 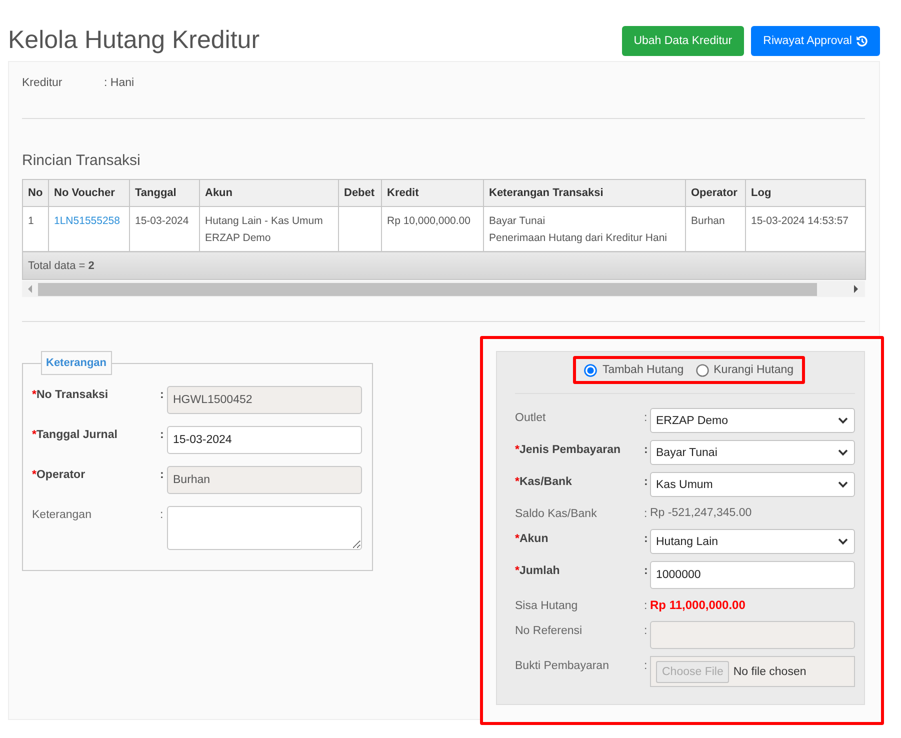 What do you see at coordinates (562, 666) in the screenshot?
I see `field-label: Bukti Pembayaran` at bounding box center [562, 666].